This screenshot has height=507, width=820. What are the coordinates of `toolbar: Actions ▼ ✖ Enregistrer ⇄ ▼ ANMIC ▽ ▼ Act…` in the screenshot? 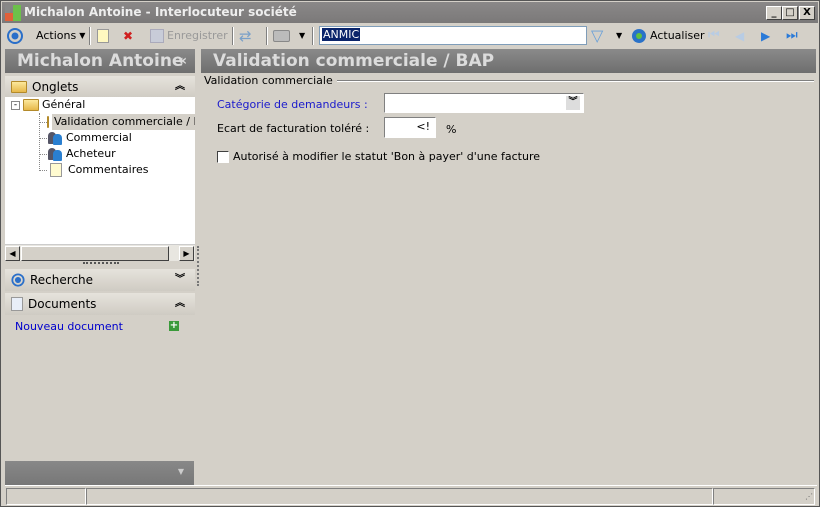 It's located at (410, 36).